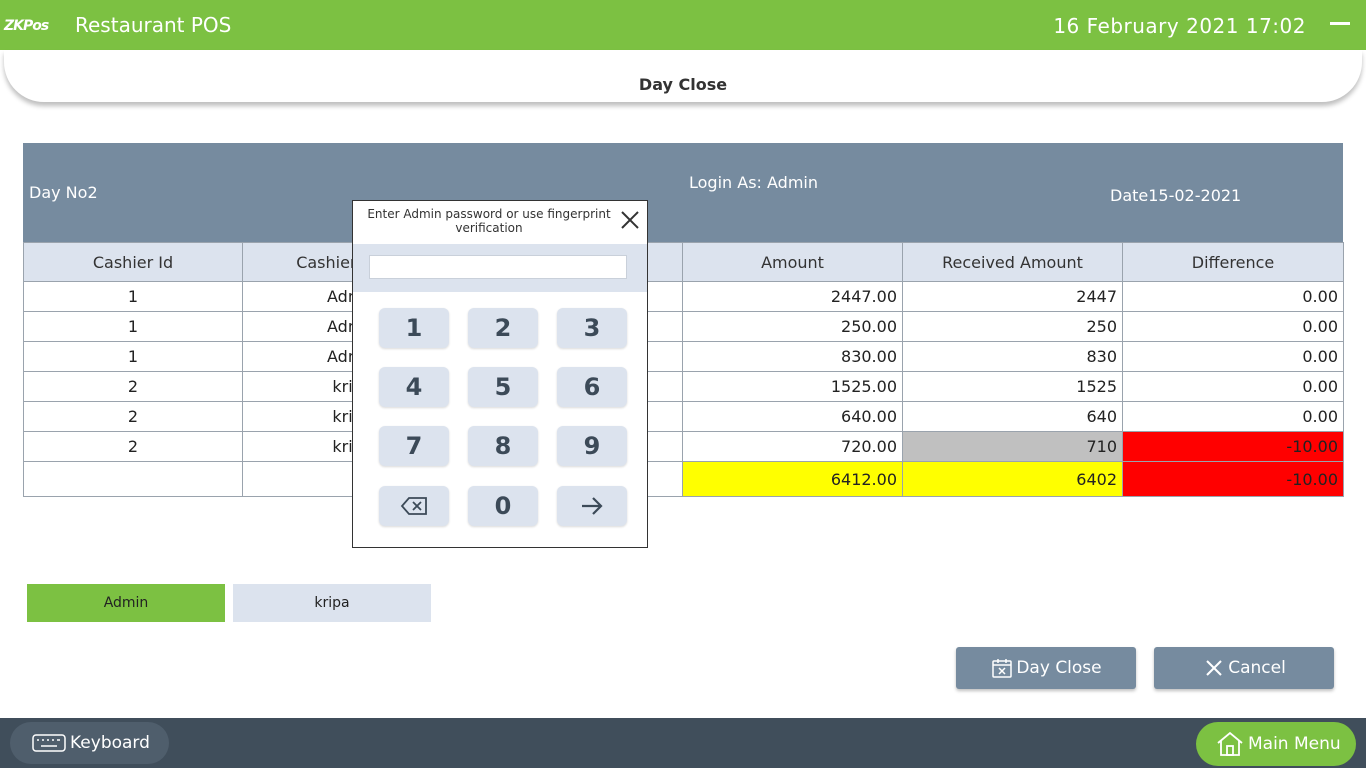  I want to click on table-row: 2 kripa 640.00 640 0.00, so click(683, 416).